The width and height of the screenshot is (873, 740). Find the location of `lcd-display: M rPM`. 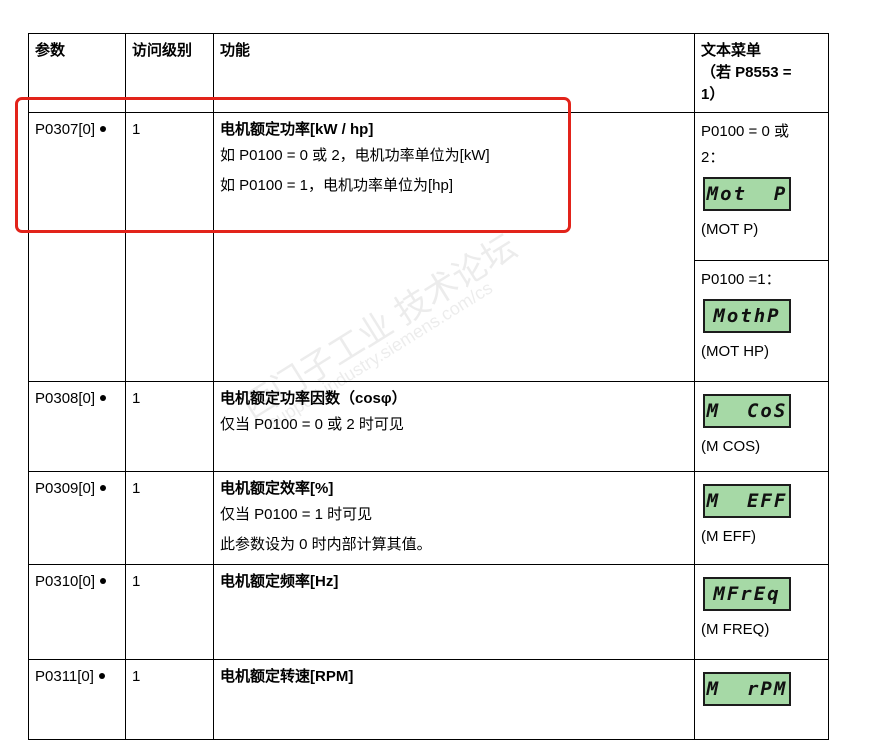

lcd-display: M rPM is located at coordinates (747, 689).